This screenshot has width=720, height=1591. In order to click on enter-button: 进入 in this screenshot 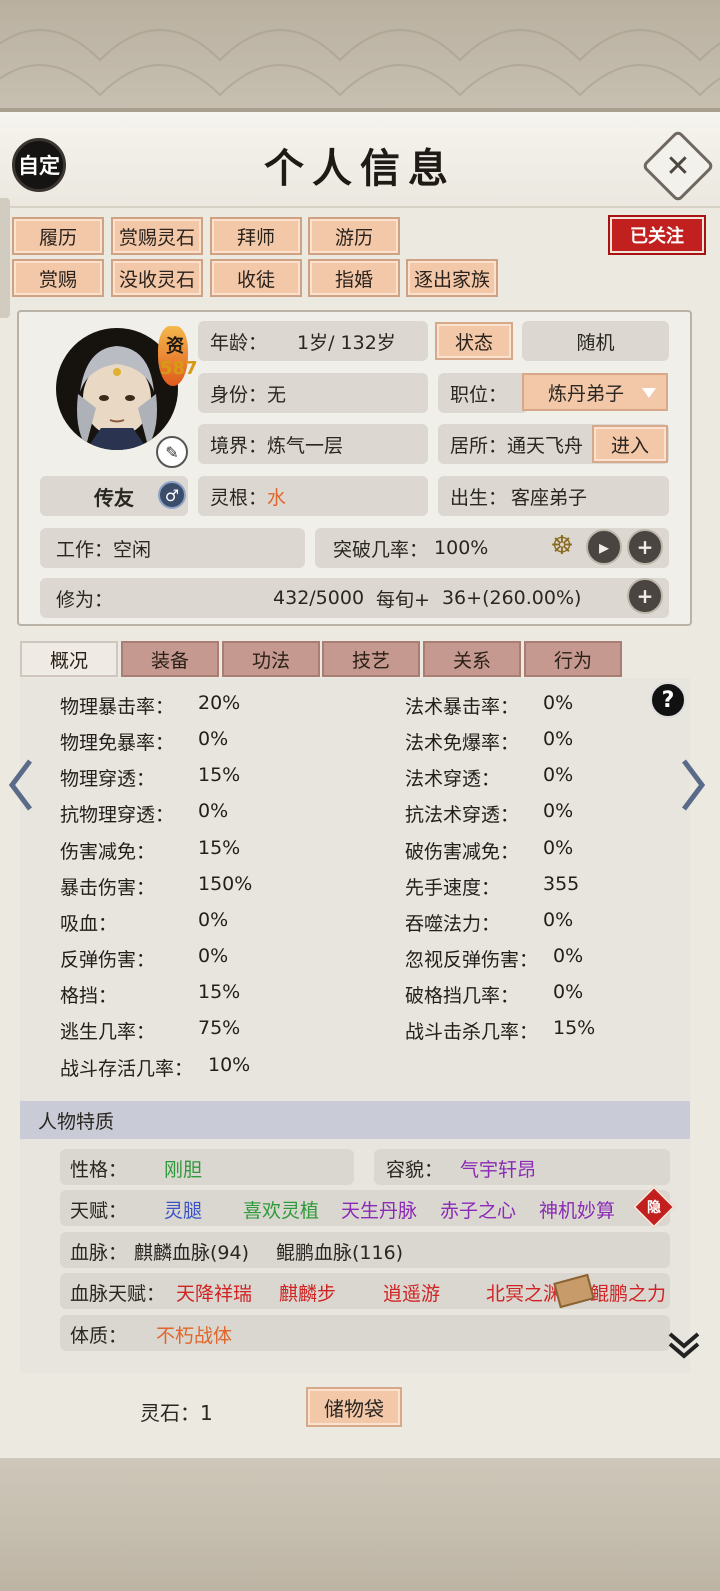, I will do `click(630, 444)`.